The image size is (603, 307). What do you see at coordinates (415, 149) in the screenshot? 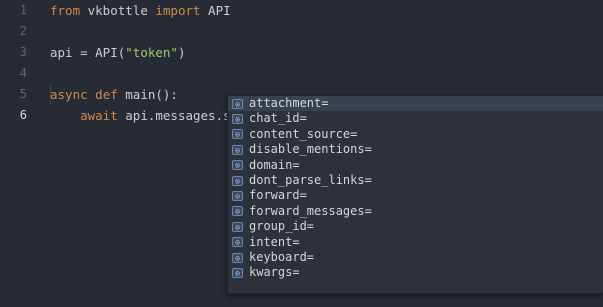
I see `autocomplete-item: ⊙ disable_mentions=` at bounding box center [415, 149].